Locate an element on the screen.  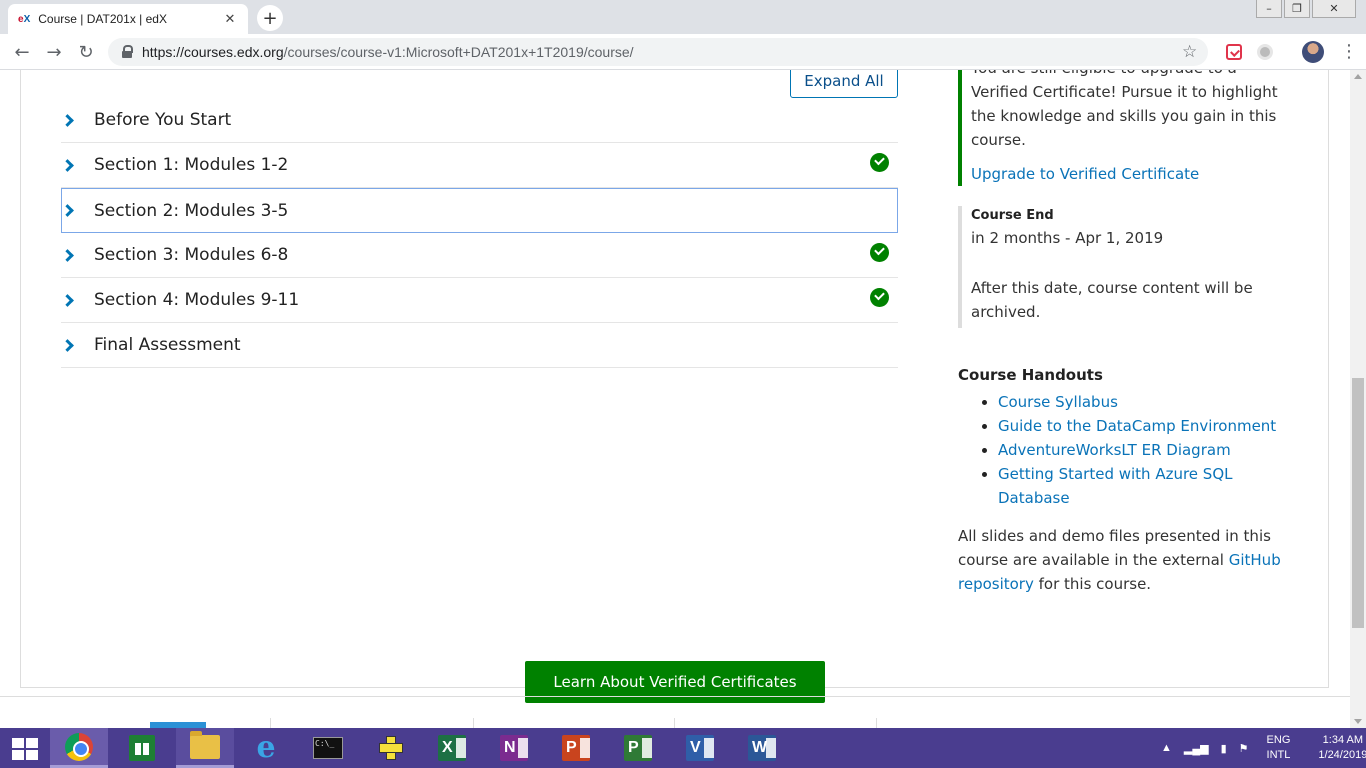
chrome-icon is located at coordinates (79, 746).